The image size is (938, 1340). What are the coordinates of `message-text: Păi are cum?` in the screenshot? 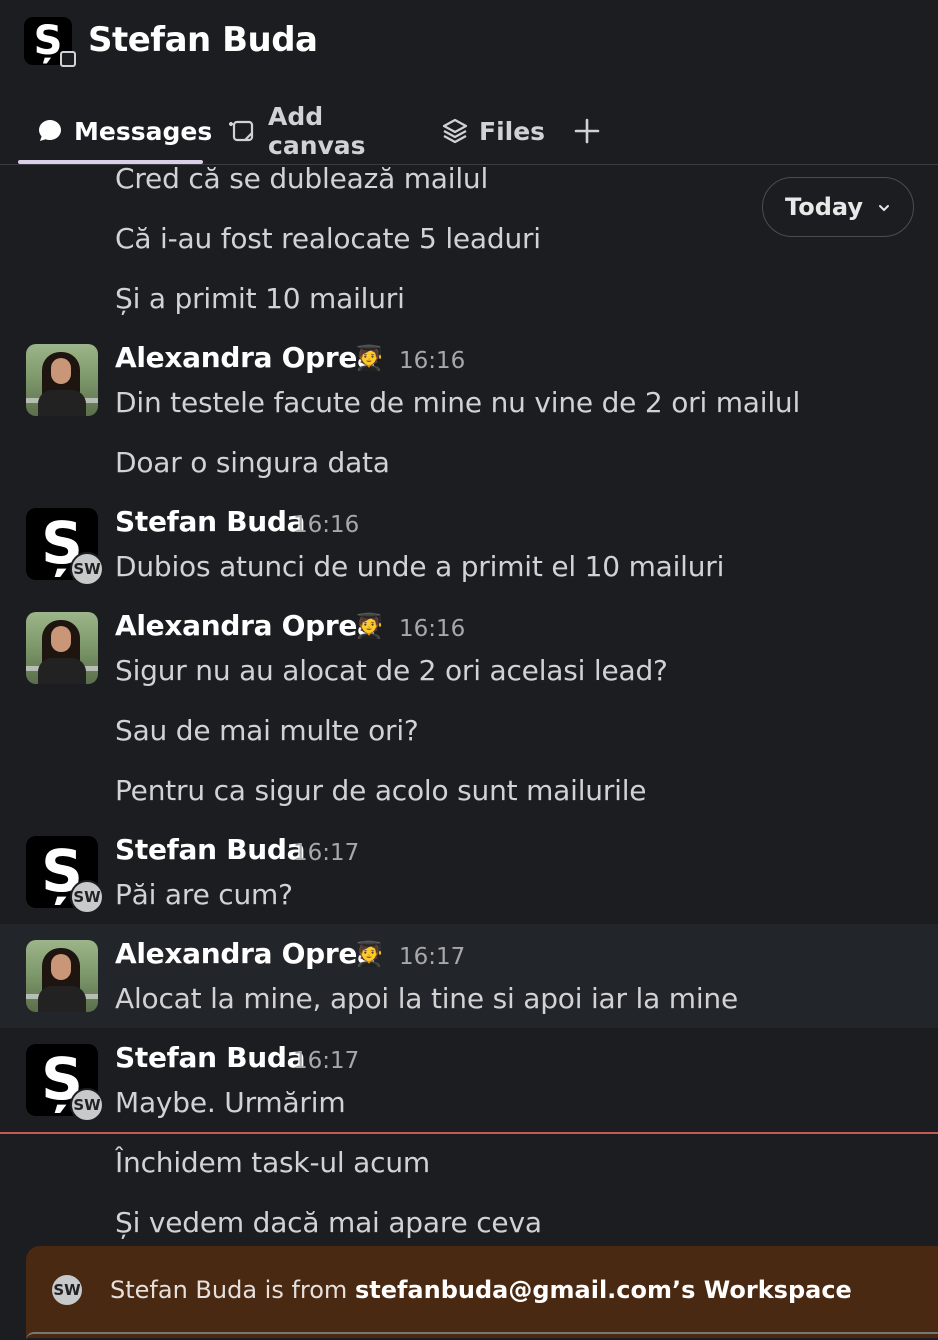 It's located at (204, 894).